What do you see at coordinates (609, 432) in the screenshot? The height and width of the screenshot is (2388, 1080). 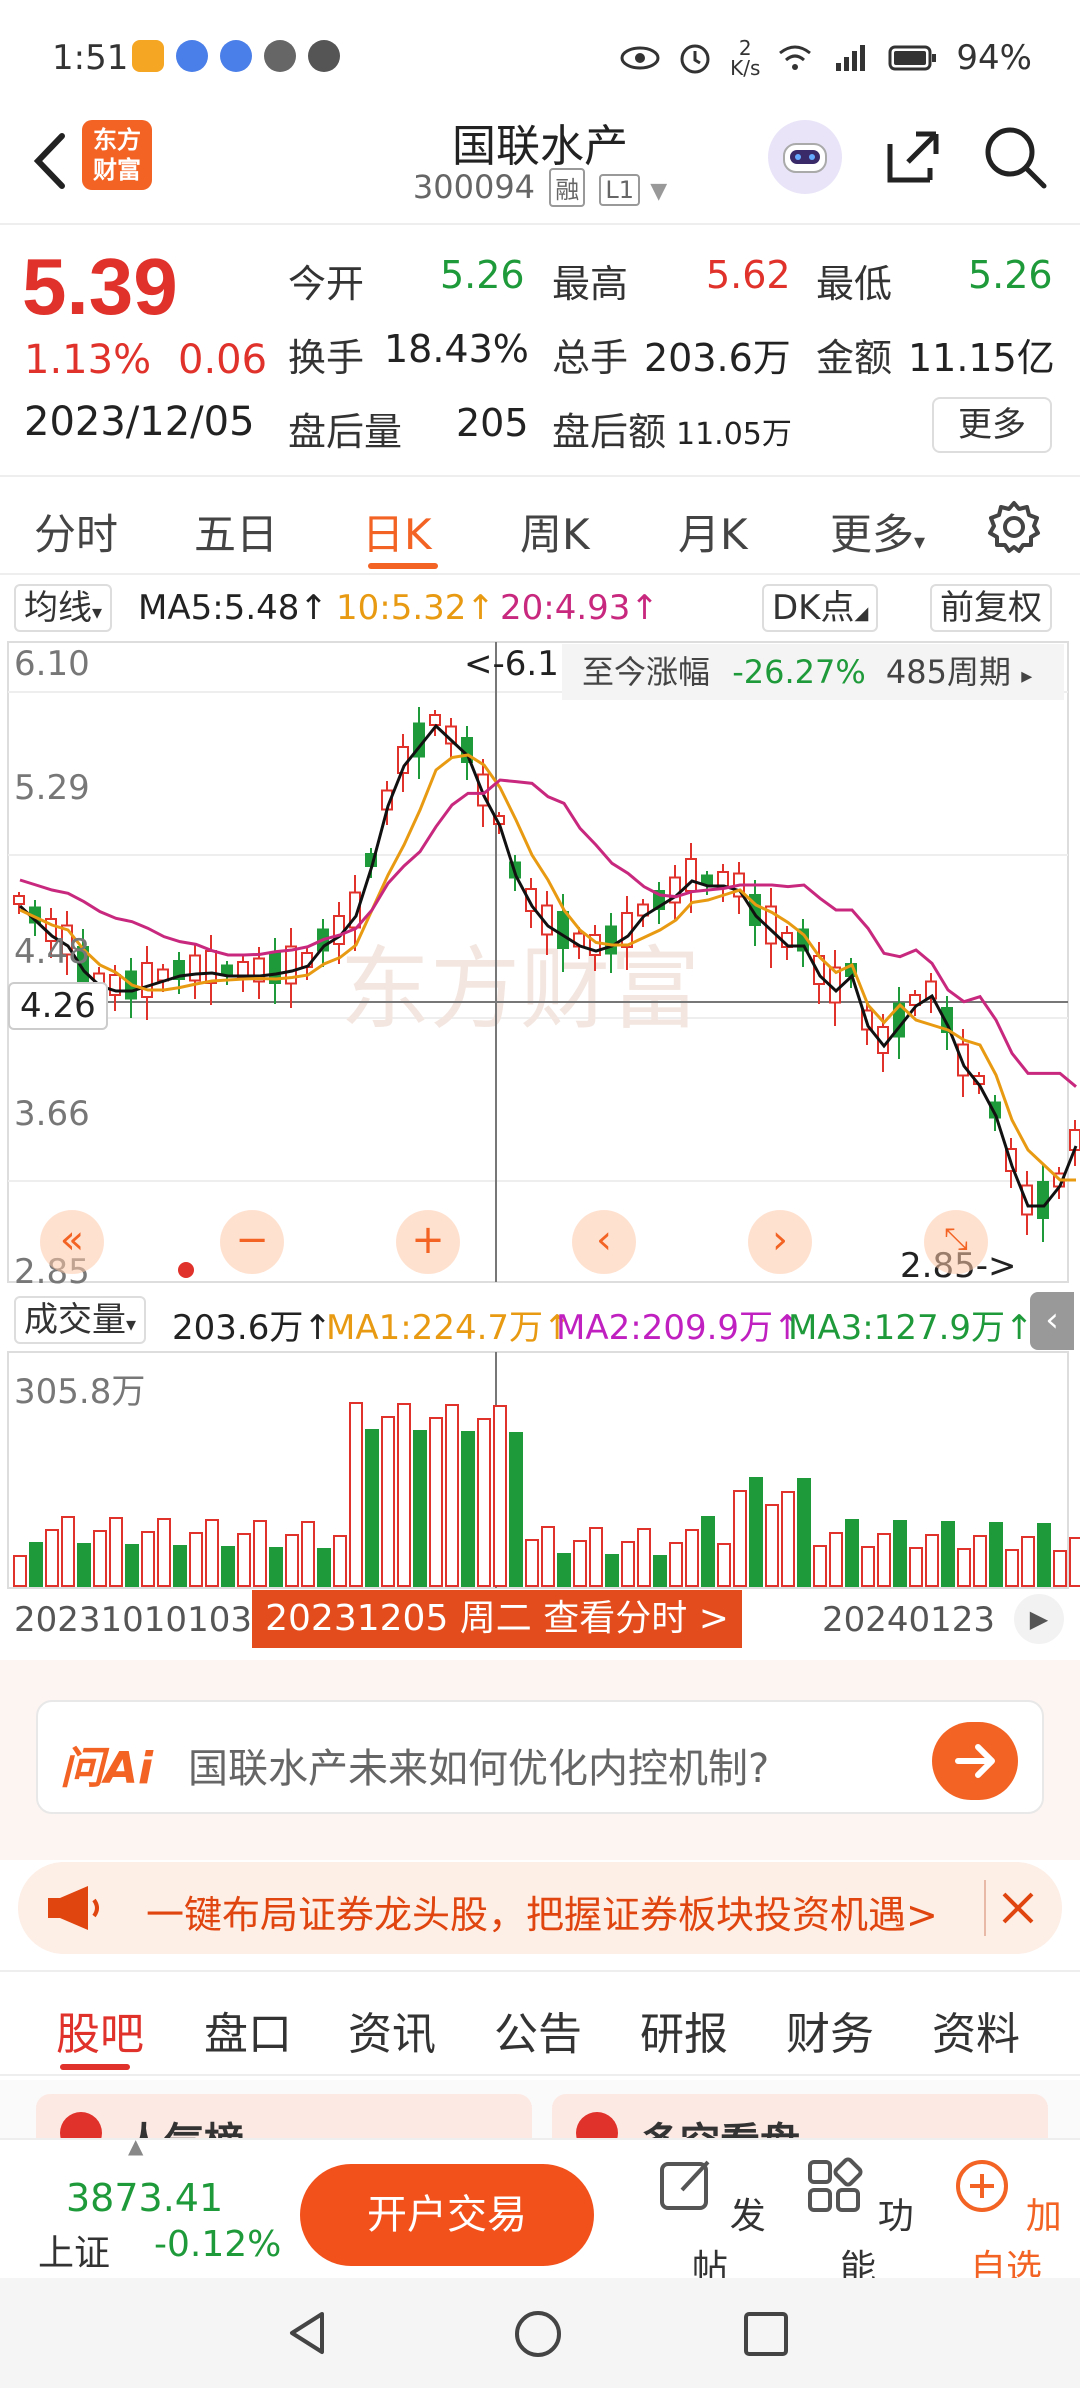 I see `after-hours-amount-label: 盘后额` at bounding box center [609, 432].